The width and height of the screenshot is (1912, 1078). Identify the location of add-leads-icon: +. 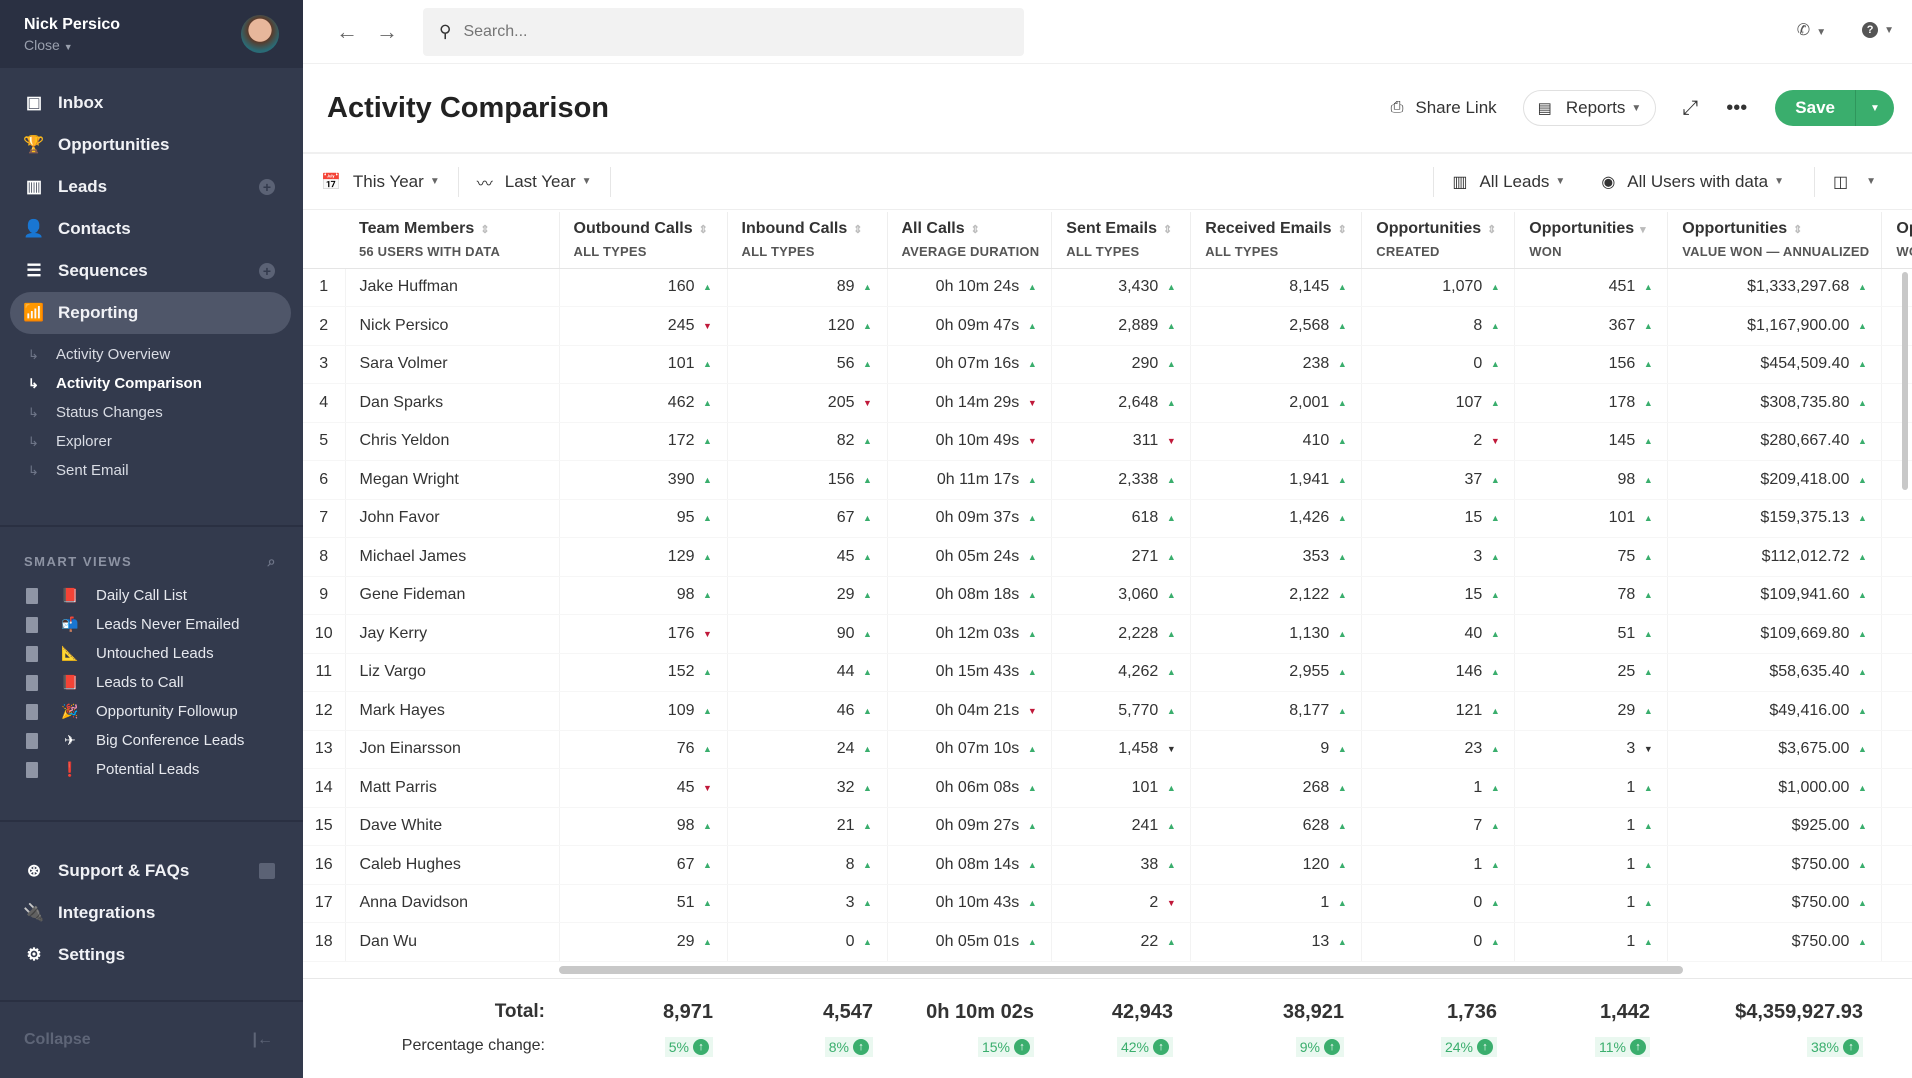
(267, 187).